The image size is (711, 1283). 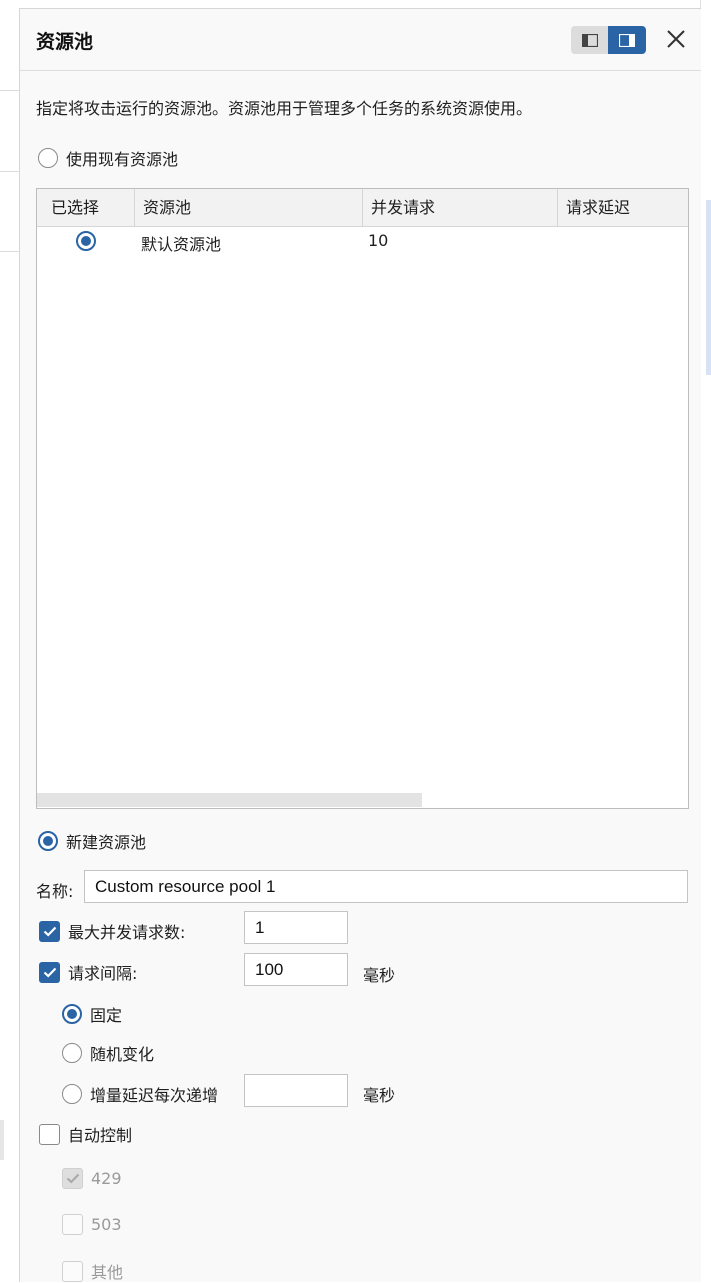 I want to click on interval-mode-fixed: 固定, so click(x=92, y=1014).